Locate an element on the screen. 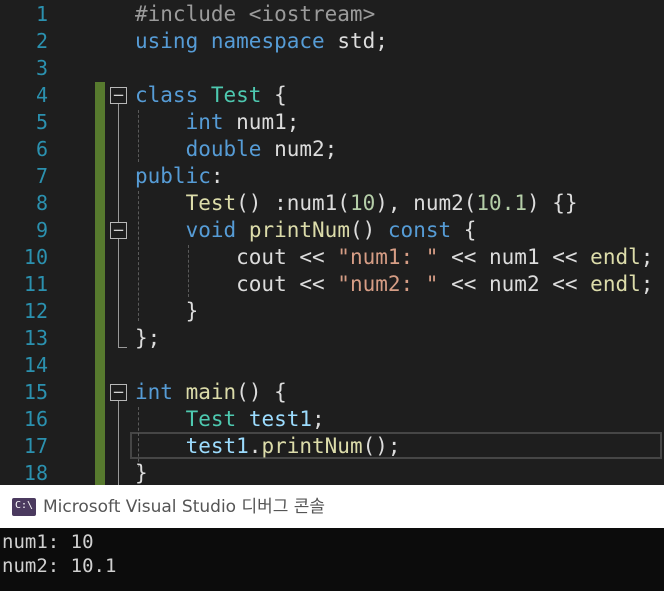  code-line: 9 void printNum() const { is located at coordinates (332, 230).